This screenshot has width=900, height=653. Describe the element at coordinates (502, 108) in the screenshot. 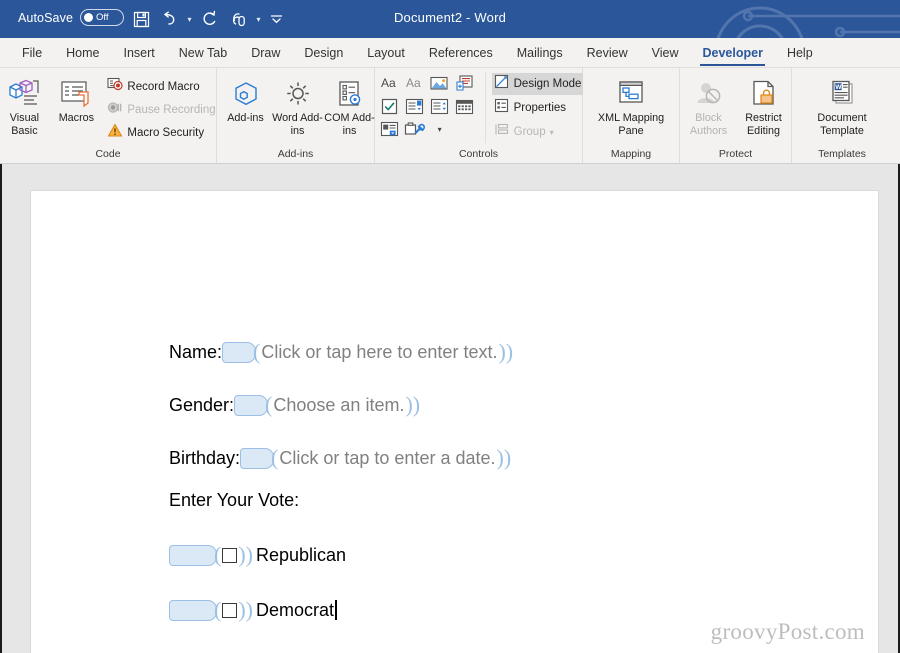

I see `properties-icon` at that location.